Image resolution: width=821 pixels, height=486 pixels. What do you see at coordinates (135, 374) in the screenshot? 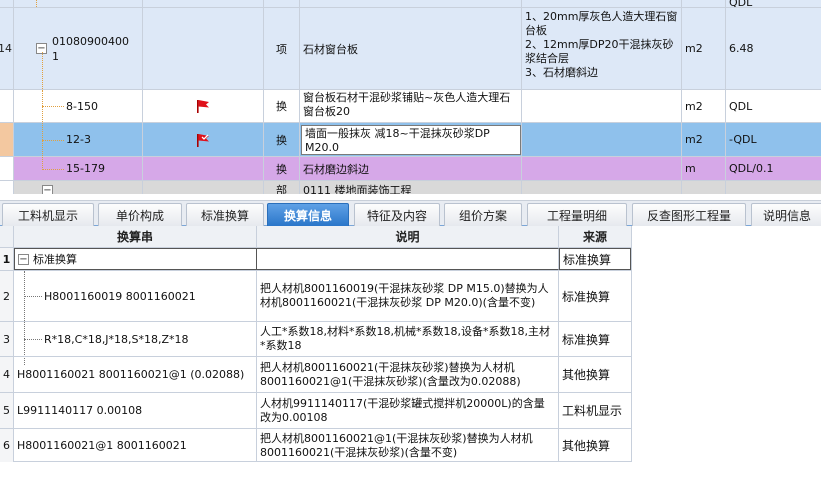
I see `conversion-string: H8001160021 8001160021@1 (0.02088)` at bounding box center [135, 374].